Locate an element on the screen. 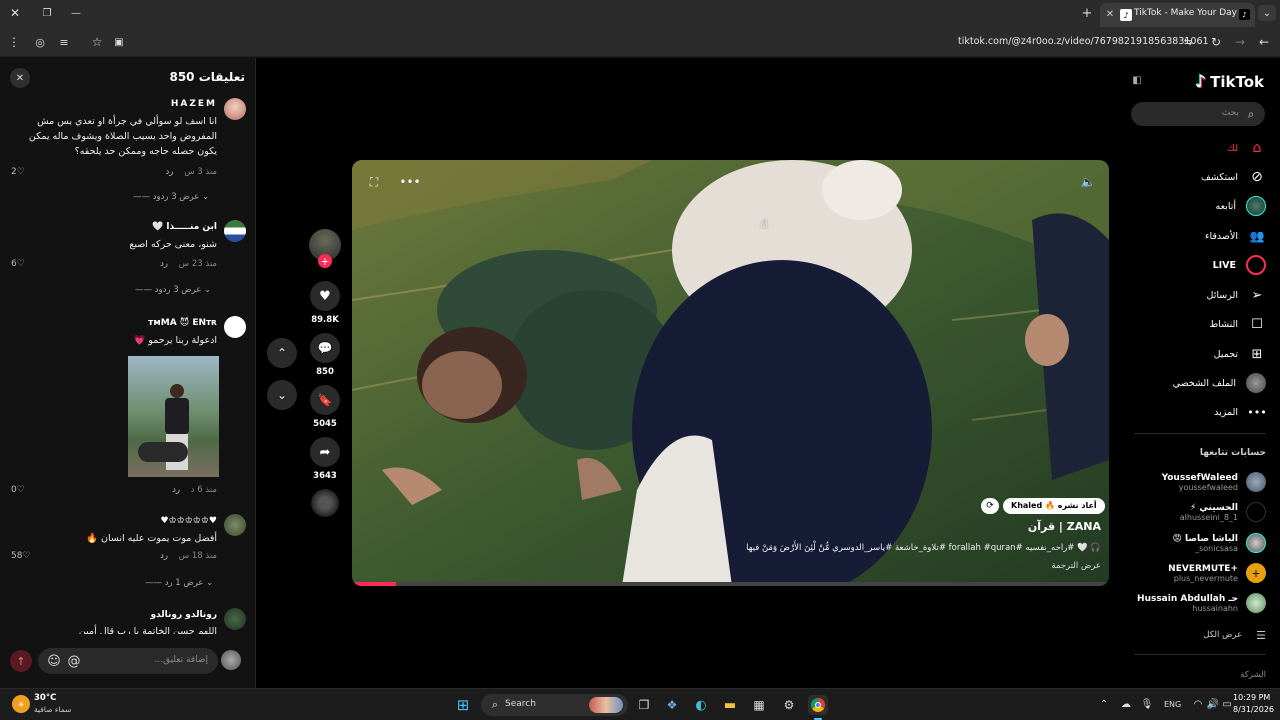 This screenshot has width=1280, height=720. previous-video-button: ⌃ is located at coordinates (282, 353).